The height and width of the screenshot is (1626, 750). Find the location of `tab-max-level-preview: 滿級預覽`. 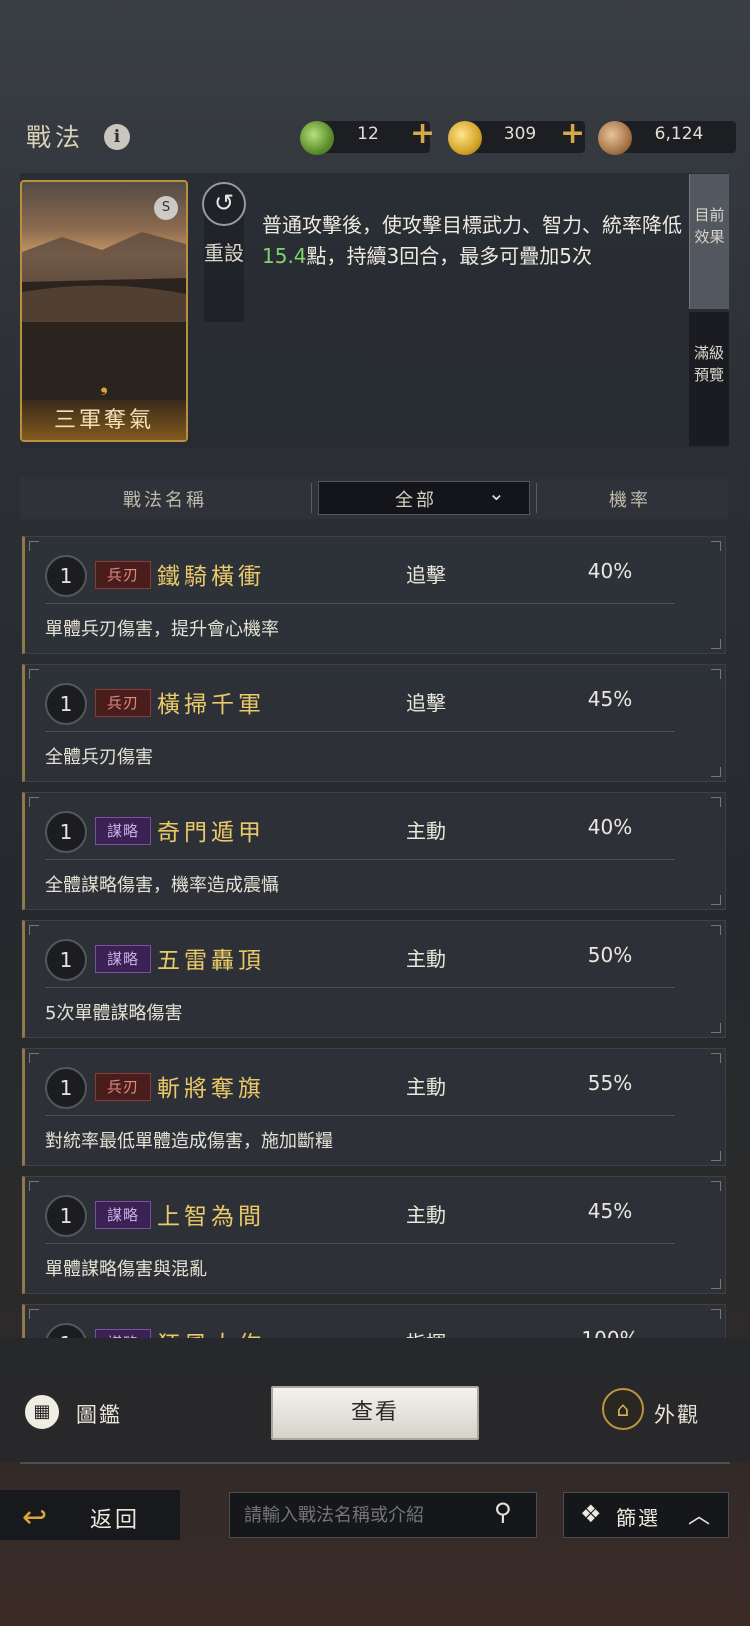

tab-max-level-preview: 滿級預覽 is located at coordinates (709, 379).